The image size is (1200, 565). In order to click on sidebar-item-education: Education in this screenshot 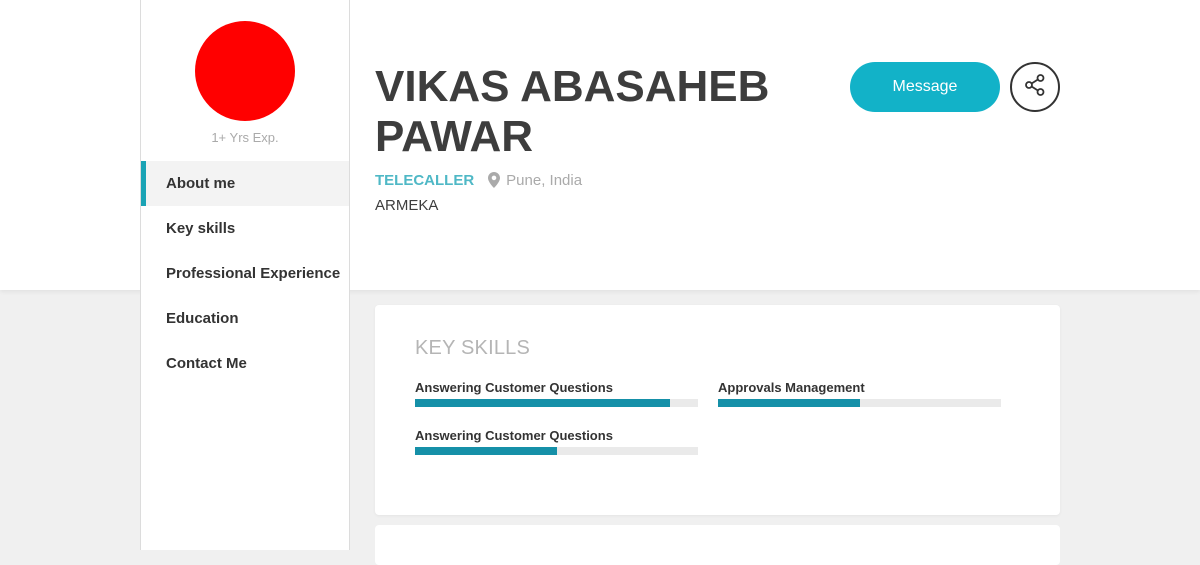, I will do `click(245, 318)`.